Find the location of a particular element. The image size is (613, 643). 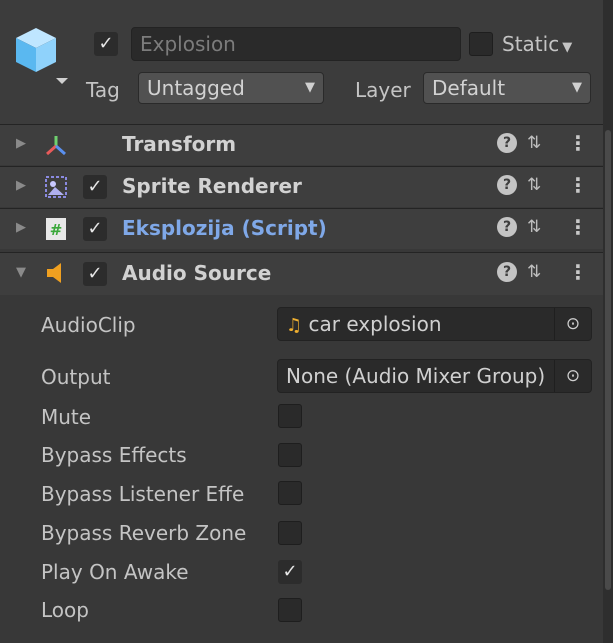

play-on-awake-label: Play On Awake is located at coordinates (115, 572).